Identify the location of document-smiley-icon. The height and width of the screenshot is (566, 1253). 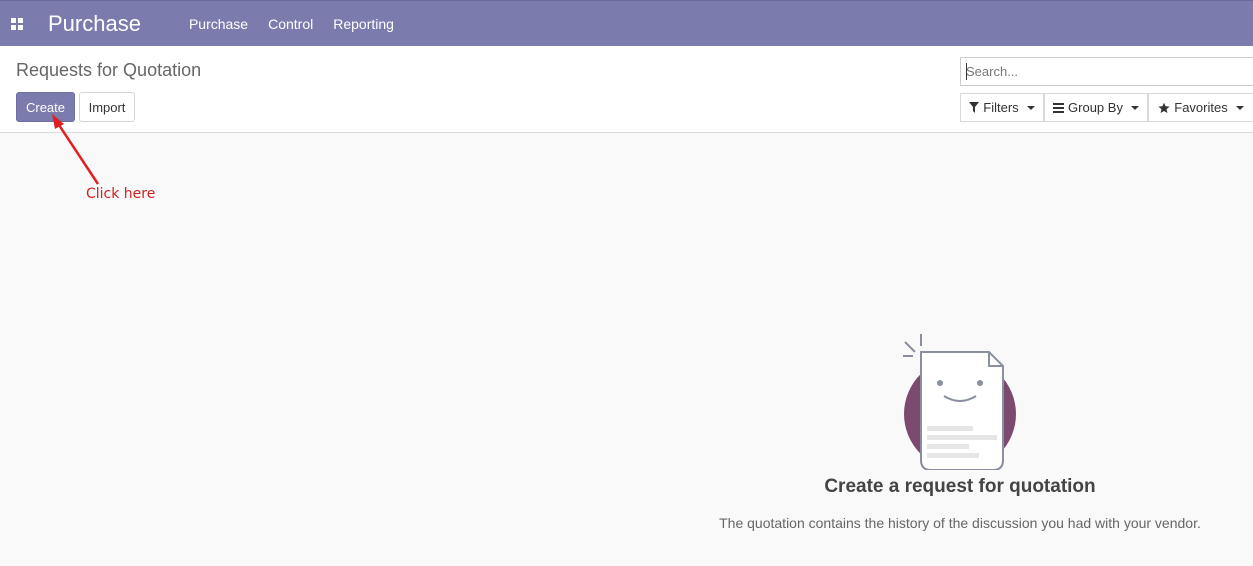
(959, 402).